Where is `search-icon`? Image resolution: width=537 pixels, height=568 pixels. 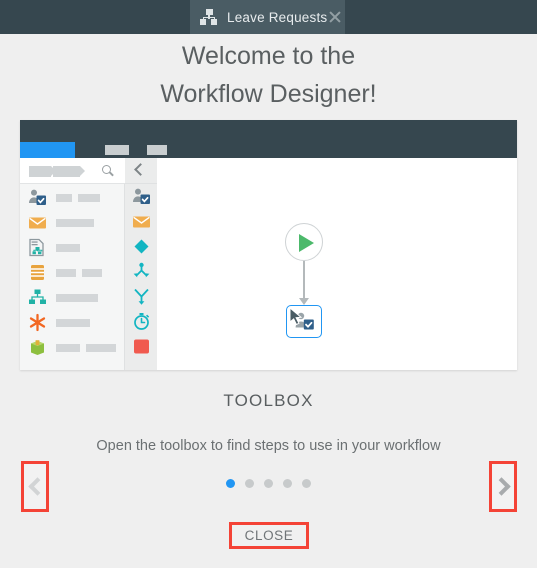
search-icon is located at coordinates (106, 169).